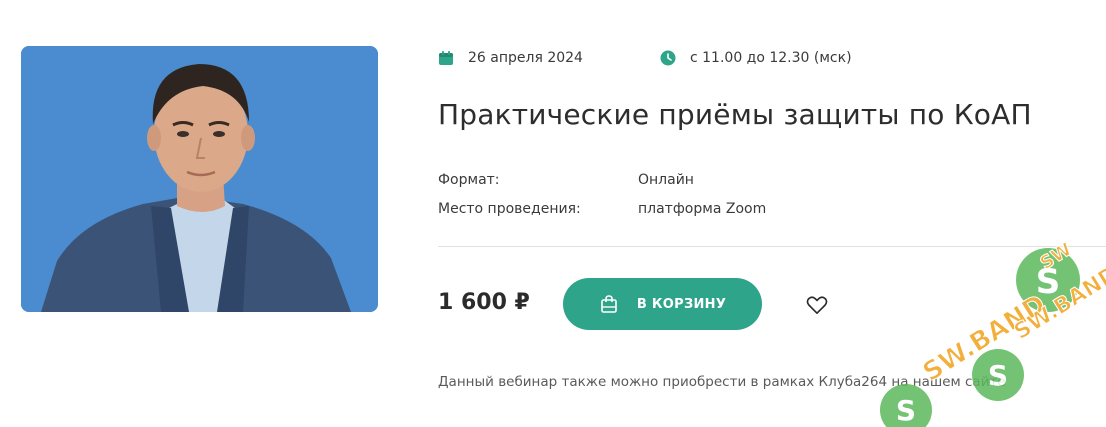 This screenshot has width=1106, height=427. Describe the element at coordinates (993, 332) in the screenshot. I see `watermark-logo: S S S SW.BAND SW.BAND SW` at that location.